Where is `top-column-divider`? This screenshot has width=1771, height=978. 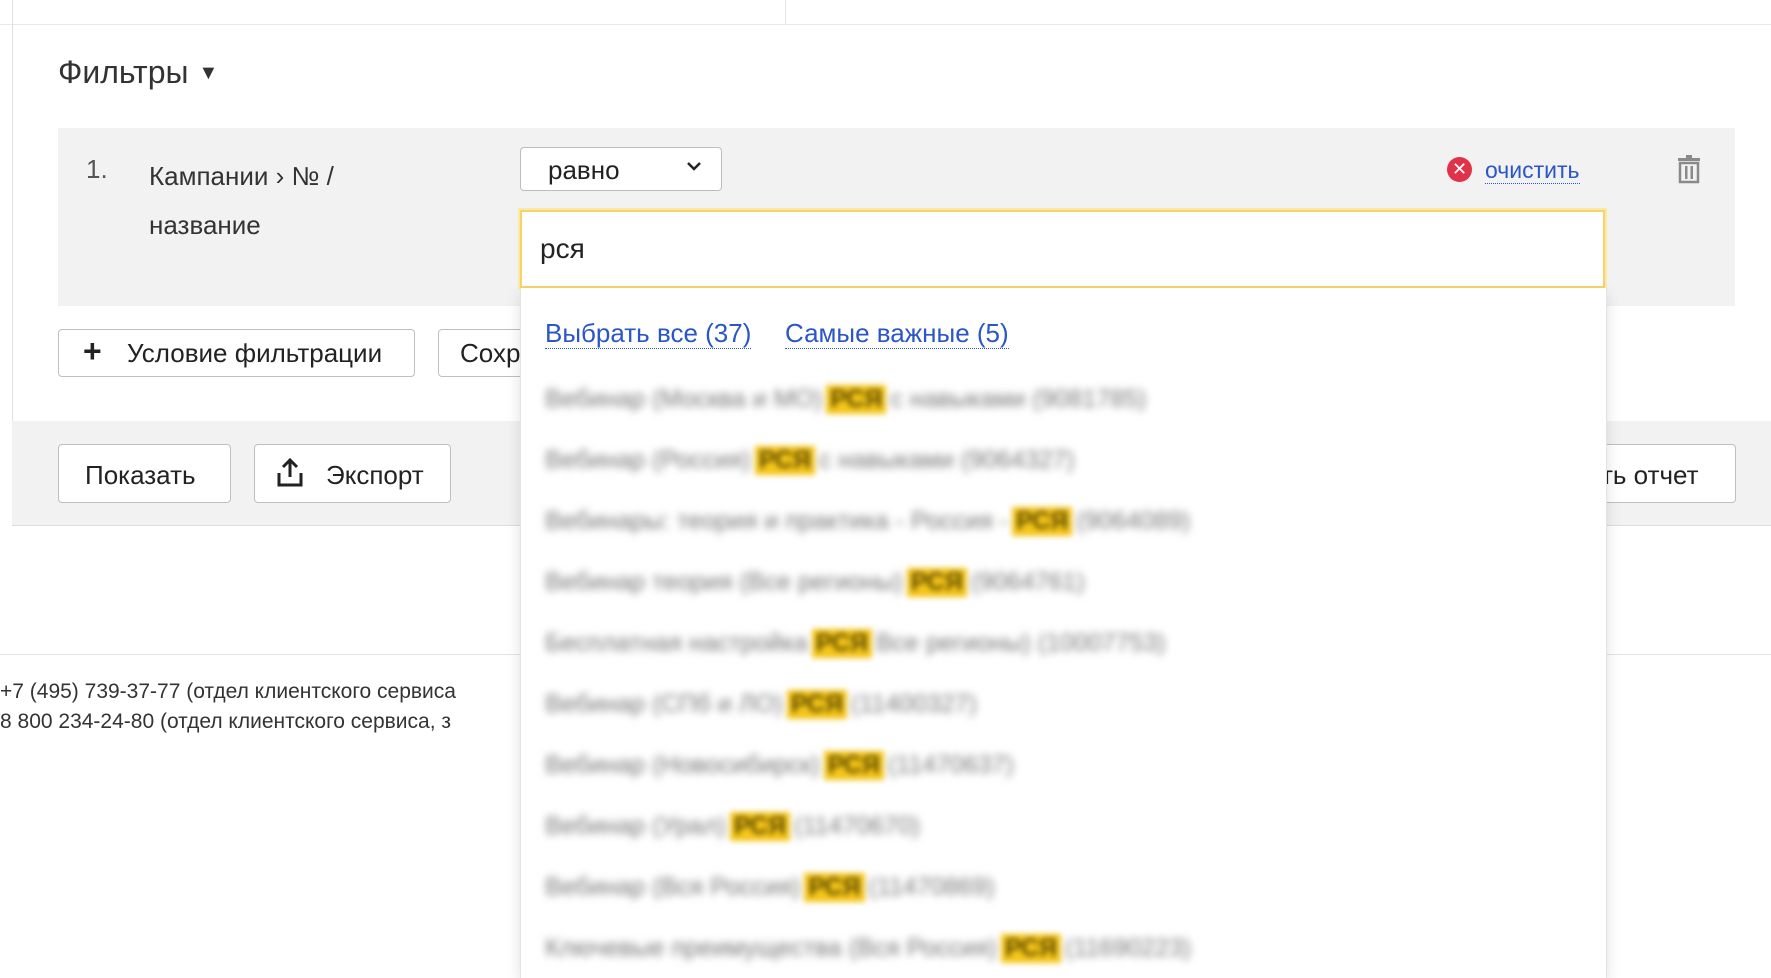 top-column-divider is located at coordinates (785, 12).